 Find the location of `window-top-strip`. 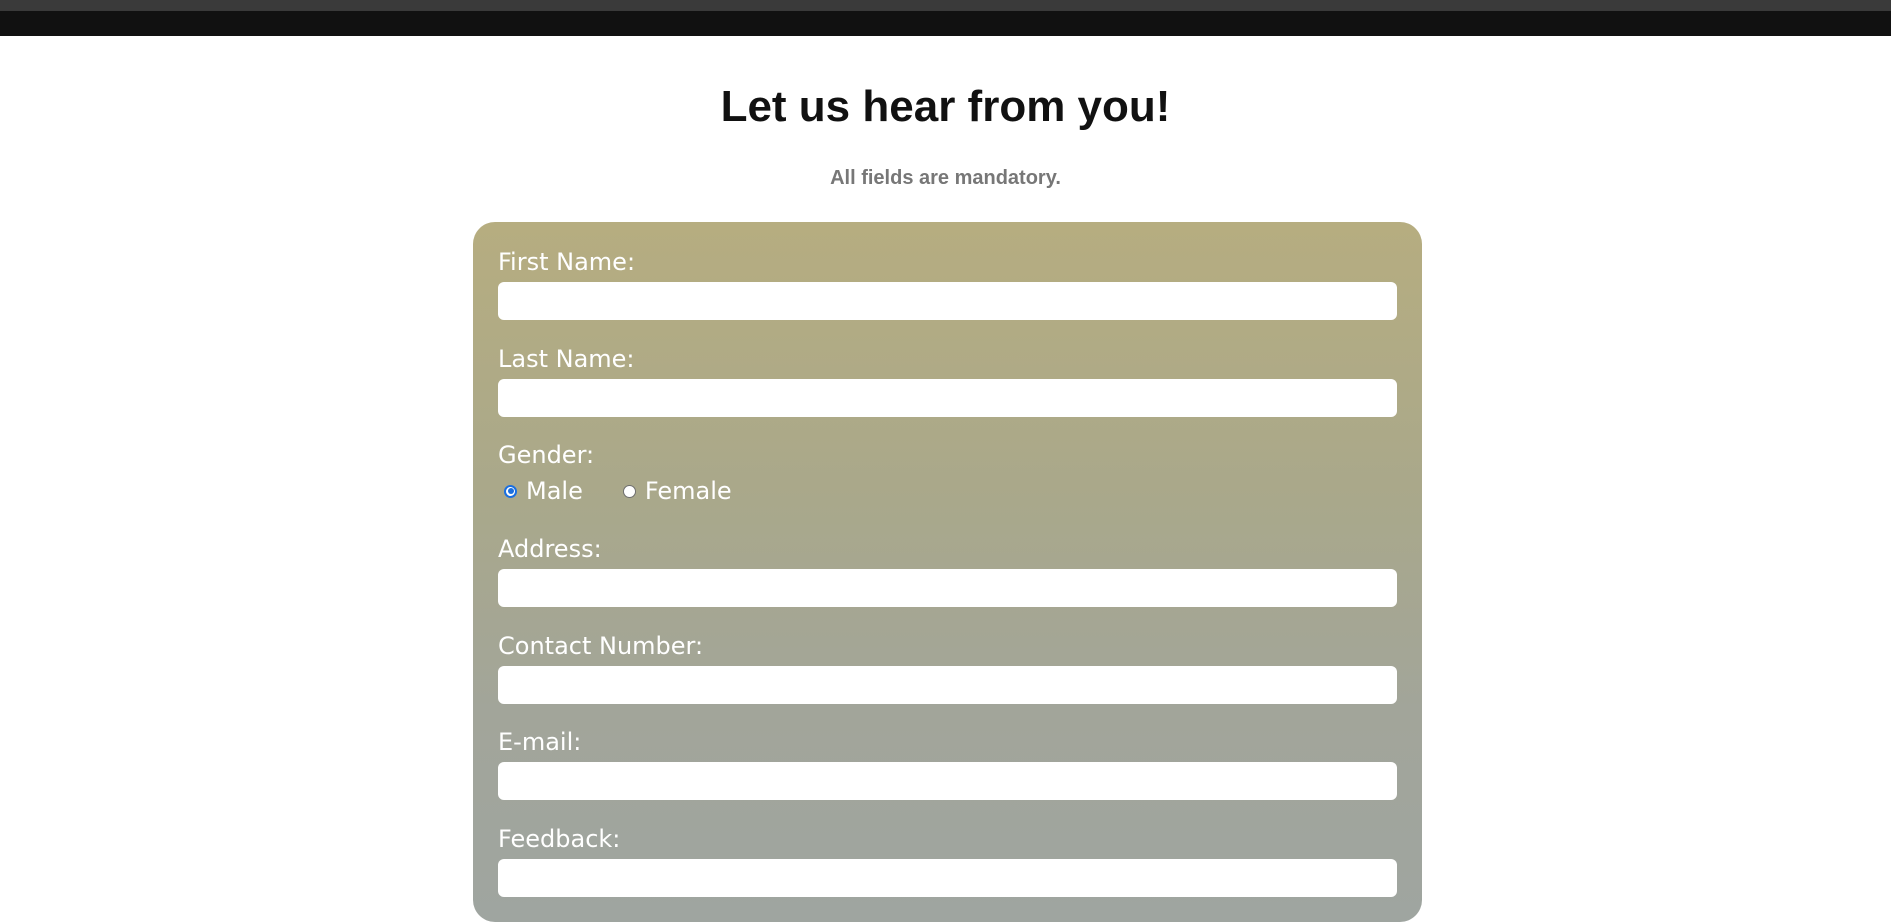

window-top-strip is located at coordinates (945, 5).